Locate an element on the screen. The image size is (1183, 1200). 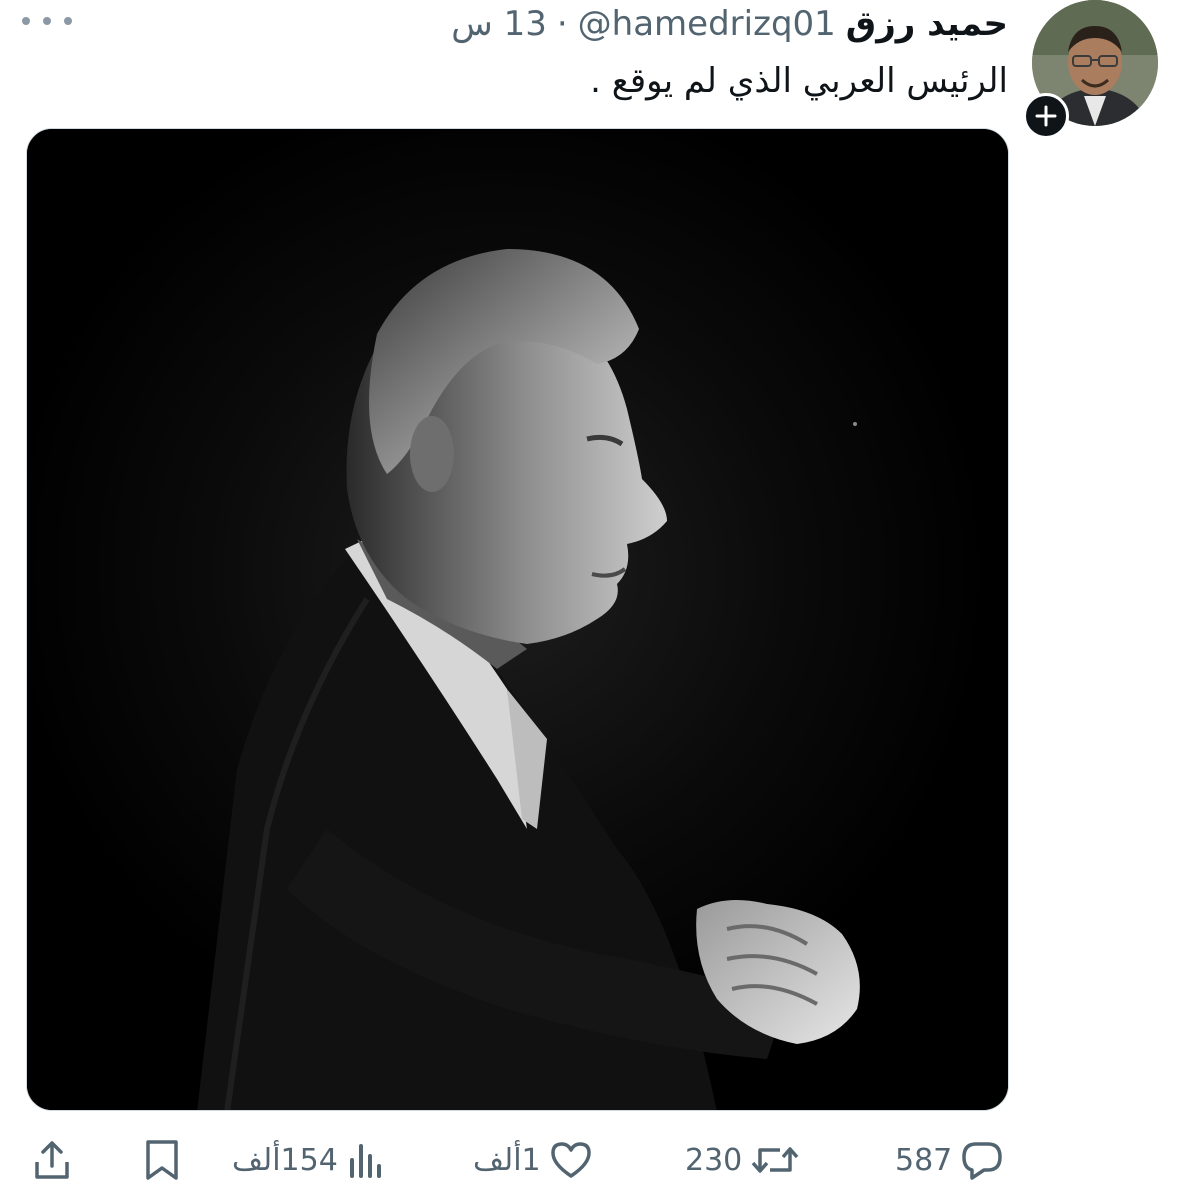
like-action: 1ألف is located at coordinates (533, 1160).